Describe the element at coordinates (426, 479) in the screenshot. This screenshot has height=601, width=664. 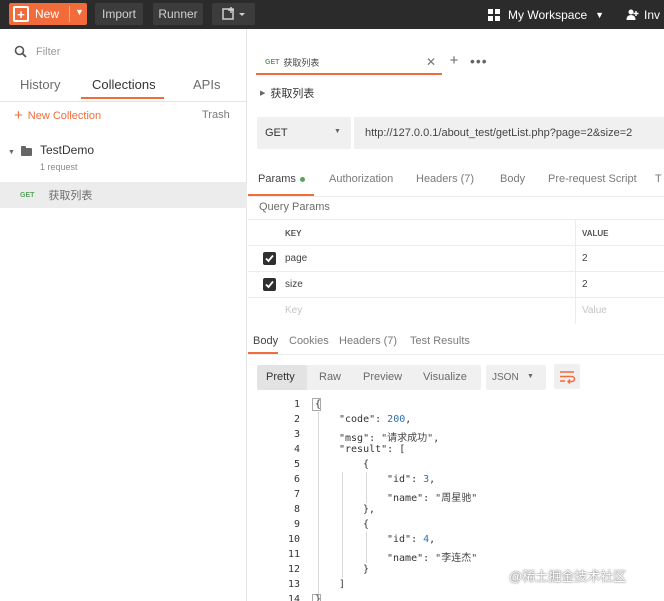
I see `json-number: 3` at that location.